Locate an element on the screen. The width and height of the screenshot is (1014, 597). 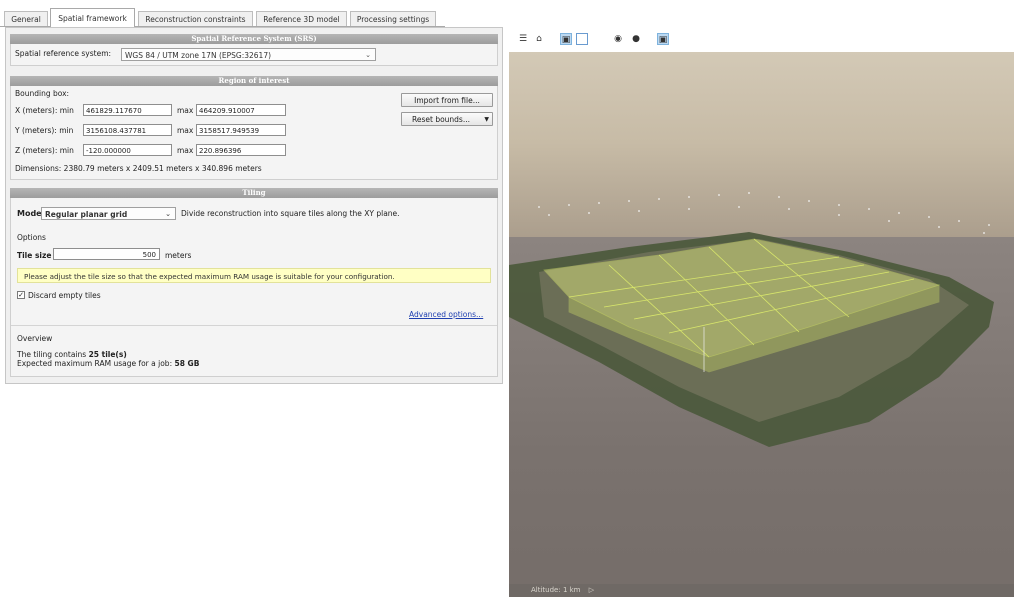
overview-label: Overview is located at coordinates (35, 338).